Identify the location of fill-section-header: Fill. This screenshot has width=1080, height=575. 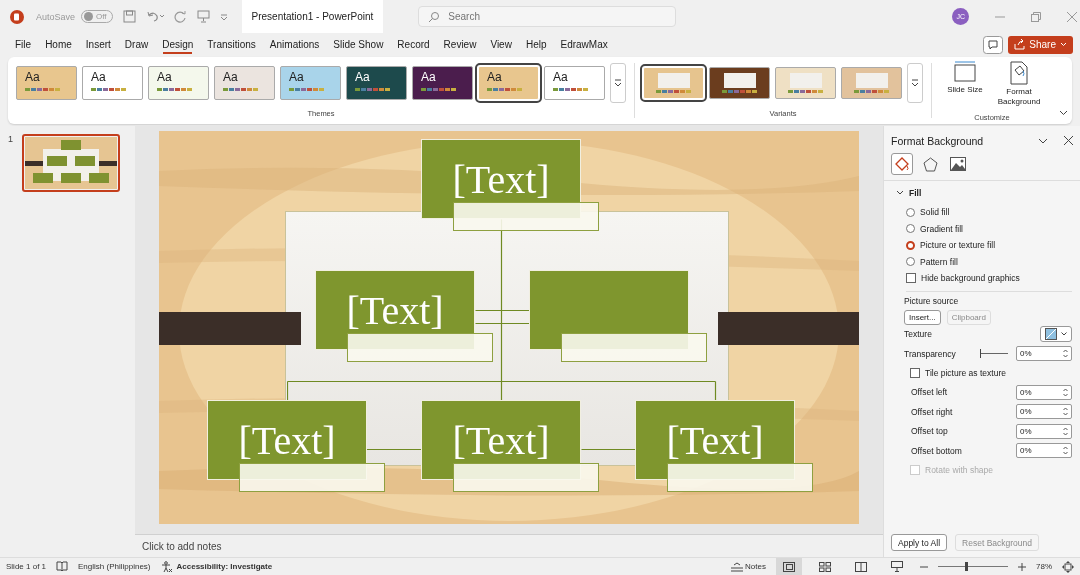
(909, 193).